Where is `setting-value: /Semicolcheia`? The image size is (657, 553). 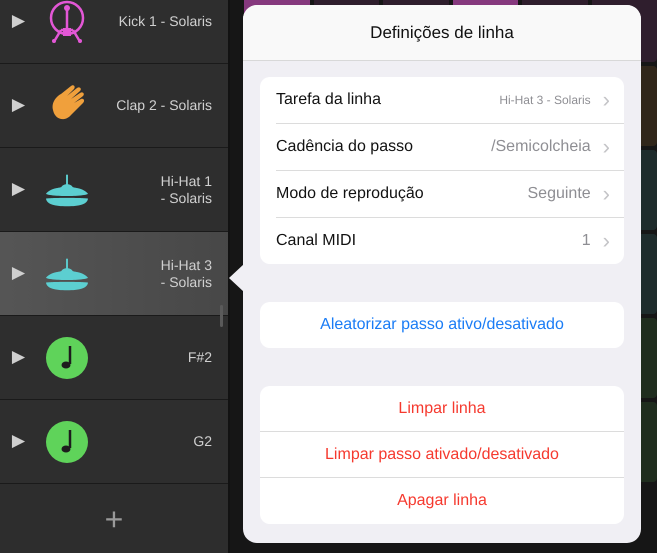 setting-value: /Semicolcheia is located at coordinates (541, 147).